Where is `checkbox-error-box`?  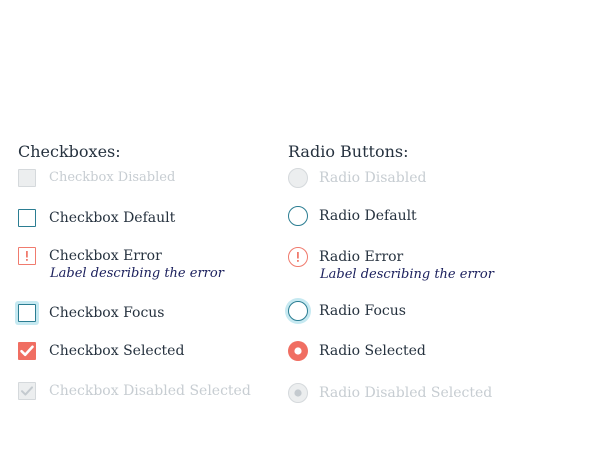 checkbox-error-box is located at coordinates (27, 256).